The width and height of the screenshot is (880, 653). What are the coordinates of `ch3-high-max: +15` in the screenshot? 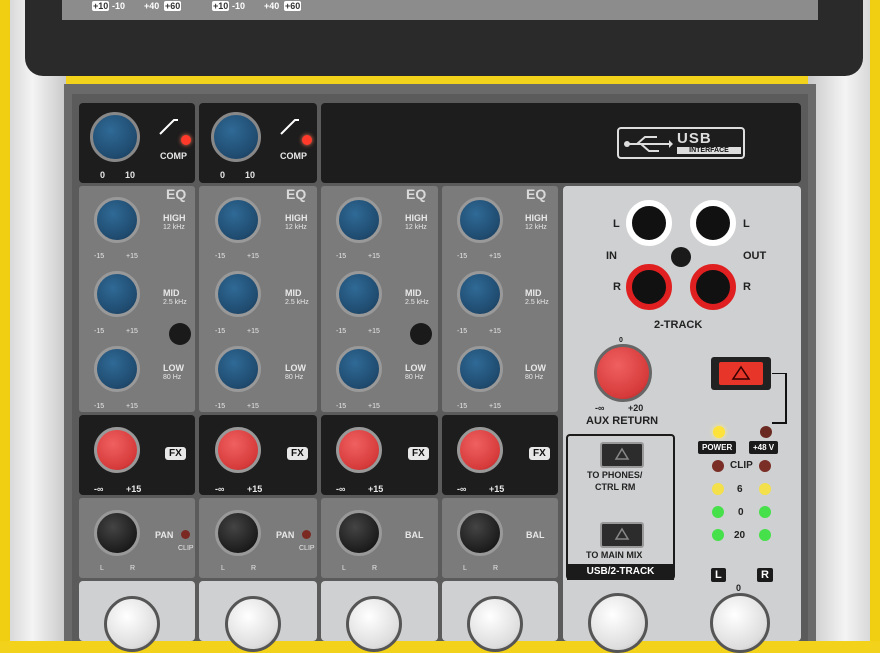 It's located at (374, 256).